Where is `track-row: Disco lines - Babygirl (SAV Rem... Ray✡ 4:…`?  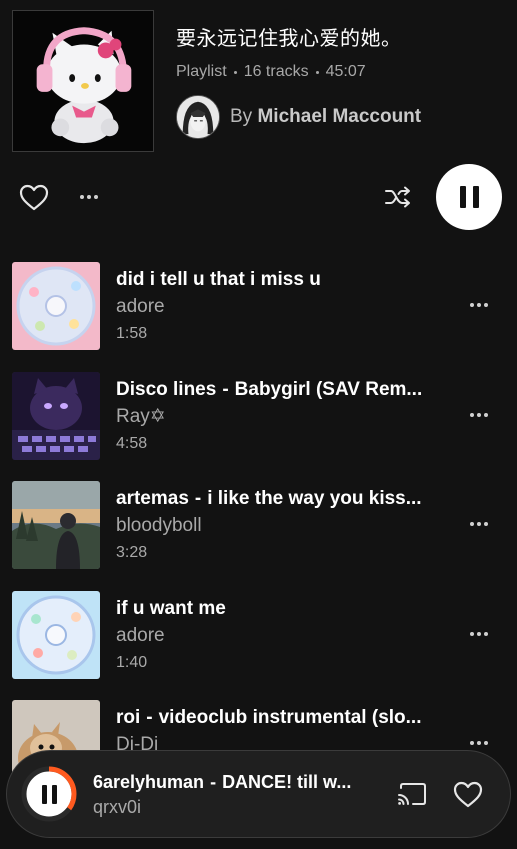
track-row: Disco lines - Babygirl (SAV Rem... Ray✡ 4:… is located at coordinates (258, 426).